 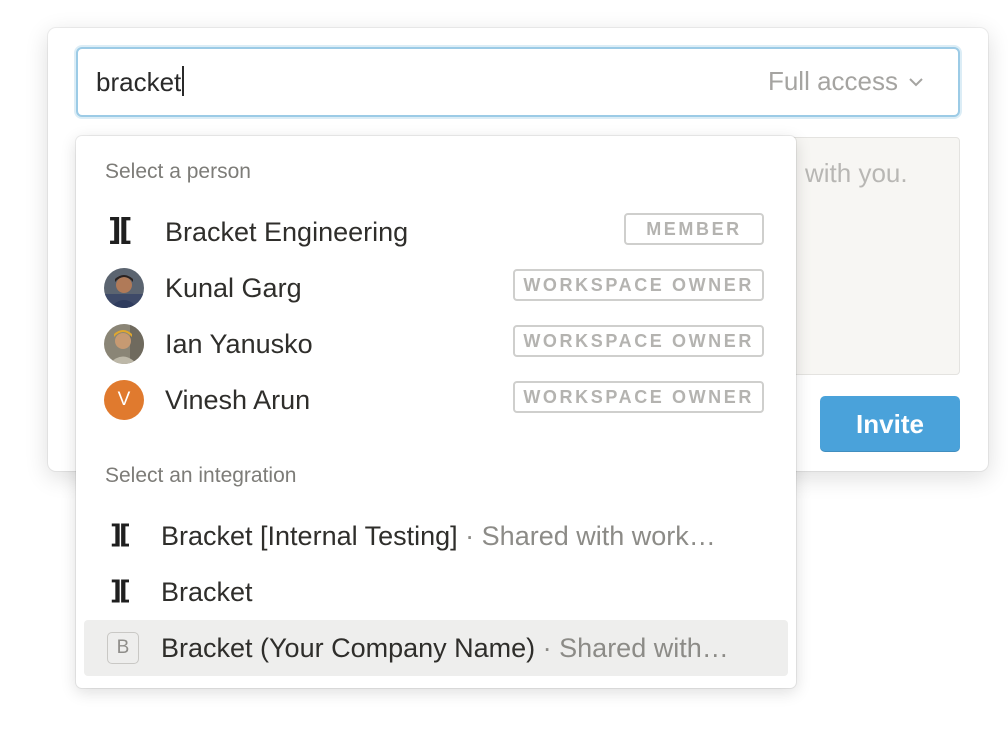 I want to click on integration-name: Bracket [Internal Testing], so click(x=309, y=536).